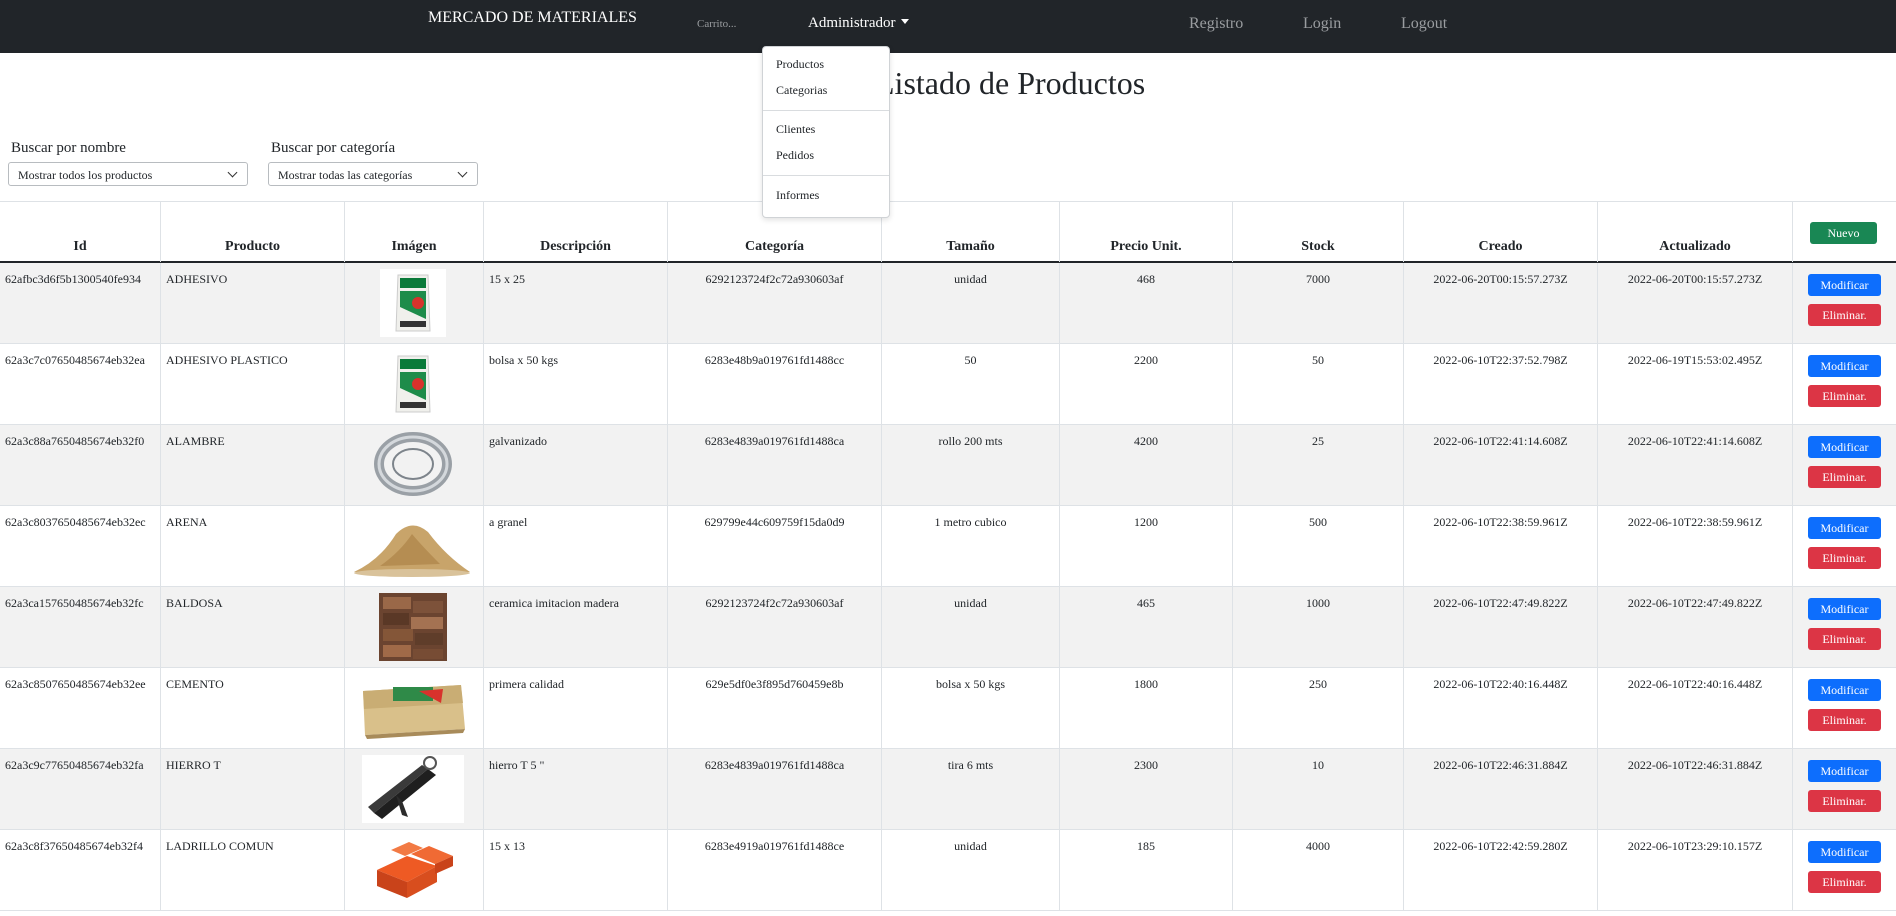 The height and width of the screenshot is (916, 1896). I want to click on cell-id: 62a3c8f37650485674eb32f4, so click(74, 846).